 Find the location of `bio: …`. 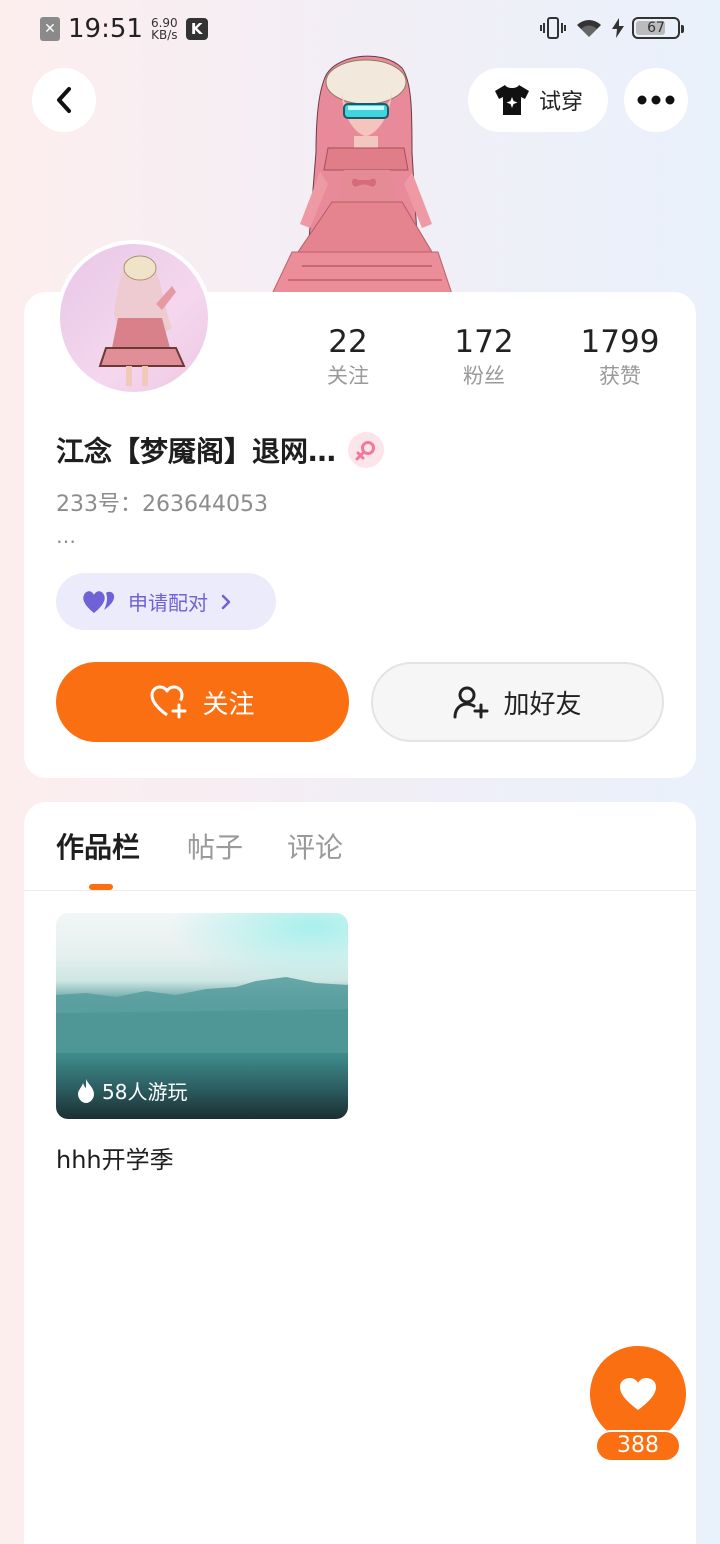

bio: … is located at coordinates (66, 536).